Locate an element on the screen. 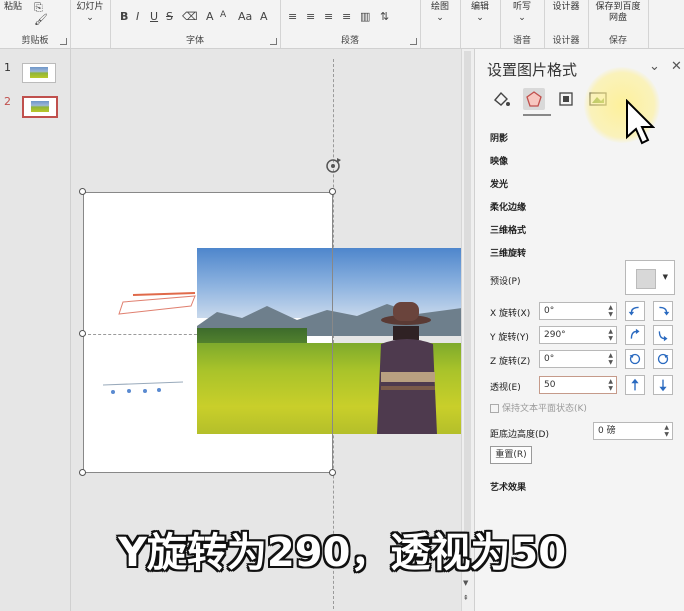  columns-icon: ▥ is located at coordinates (365, 16).